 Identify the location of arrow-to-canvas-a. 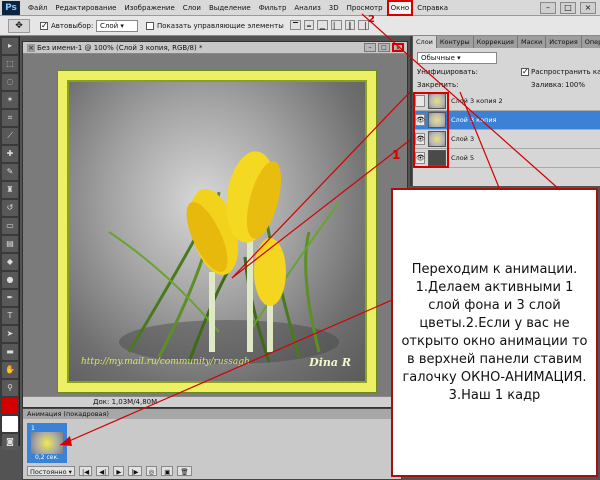
(321, 185).